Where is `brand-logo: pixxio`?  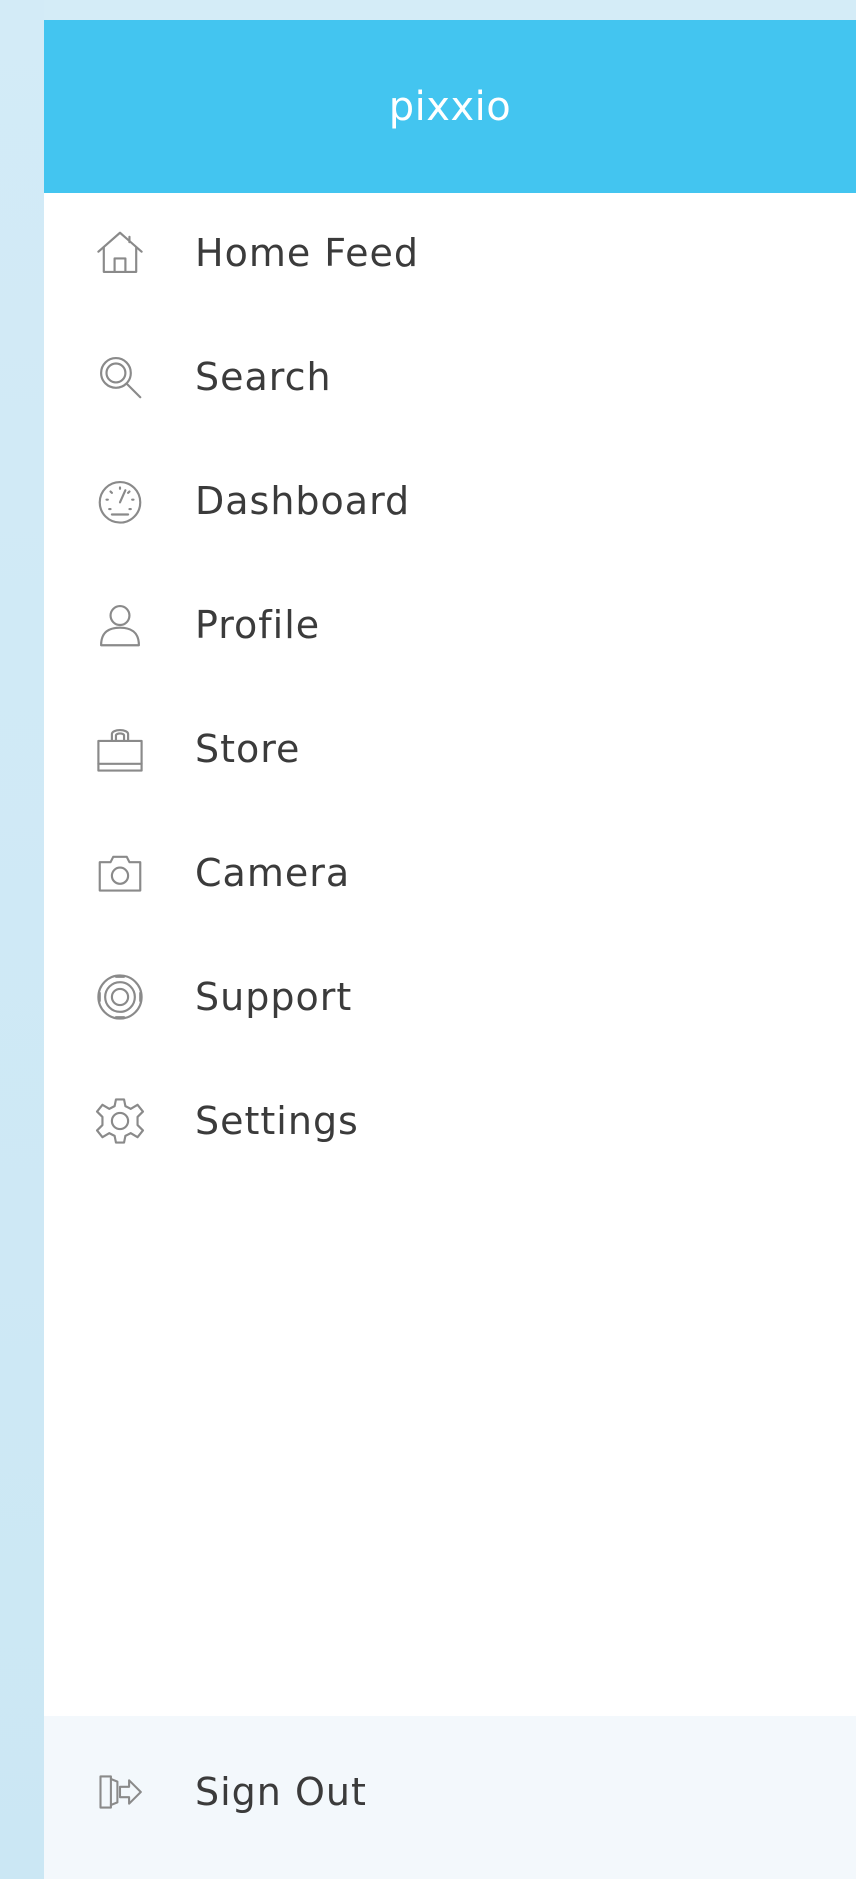 brand-logo: pixxio is located at coordinates (450, 106).